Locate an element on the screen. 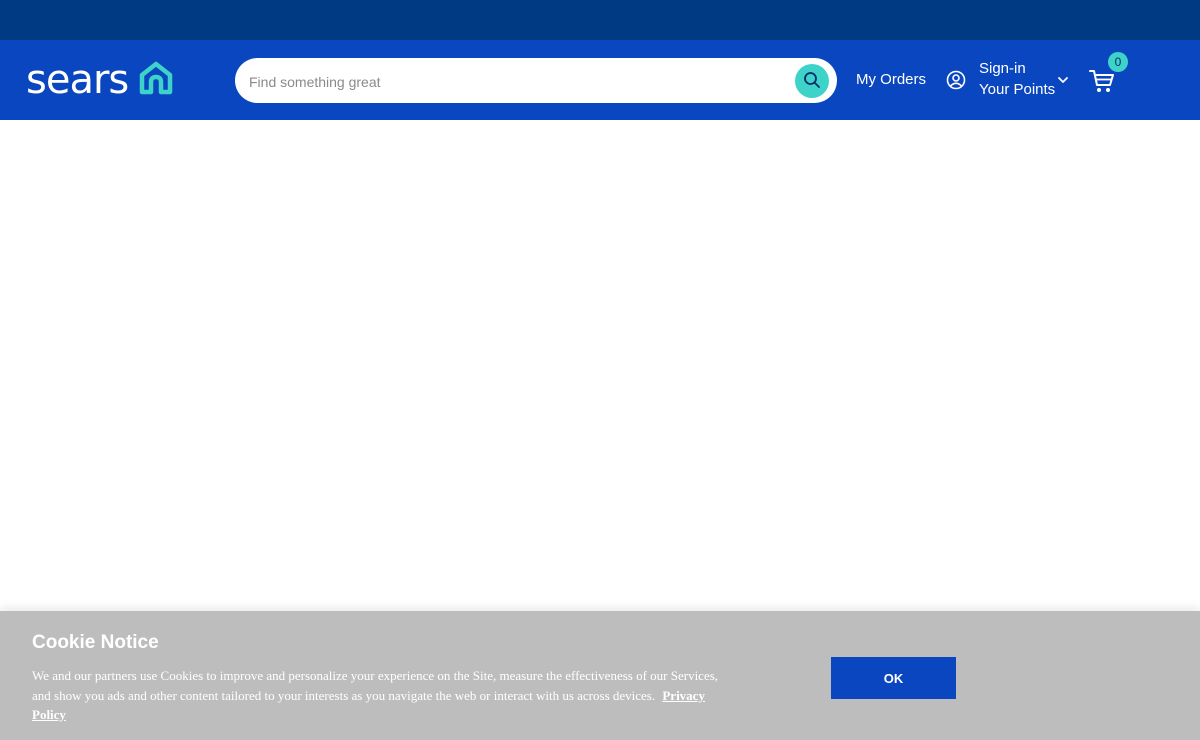 The width and height of the screenshot is (1200, 740). logo-text: sears is located at coordinates (77, 80).